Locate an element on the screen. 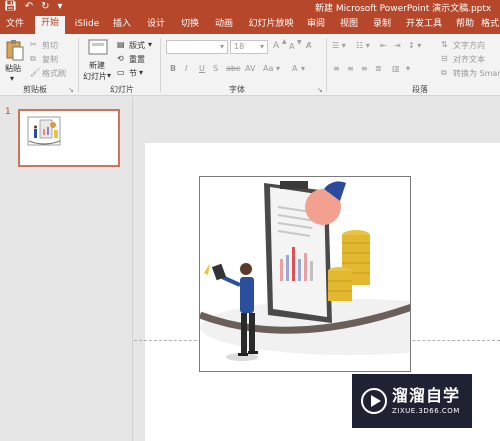 This screenshot has width=500, height=441. font-color-button: A is located at coordinates (294, 68).